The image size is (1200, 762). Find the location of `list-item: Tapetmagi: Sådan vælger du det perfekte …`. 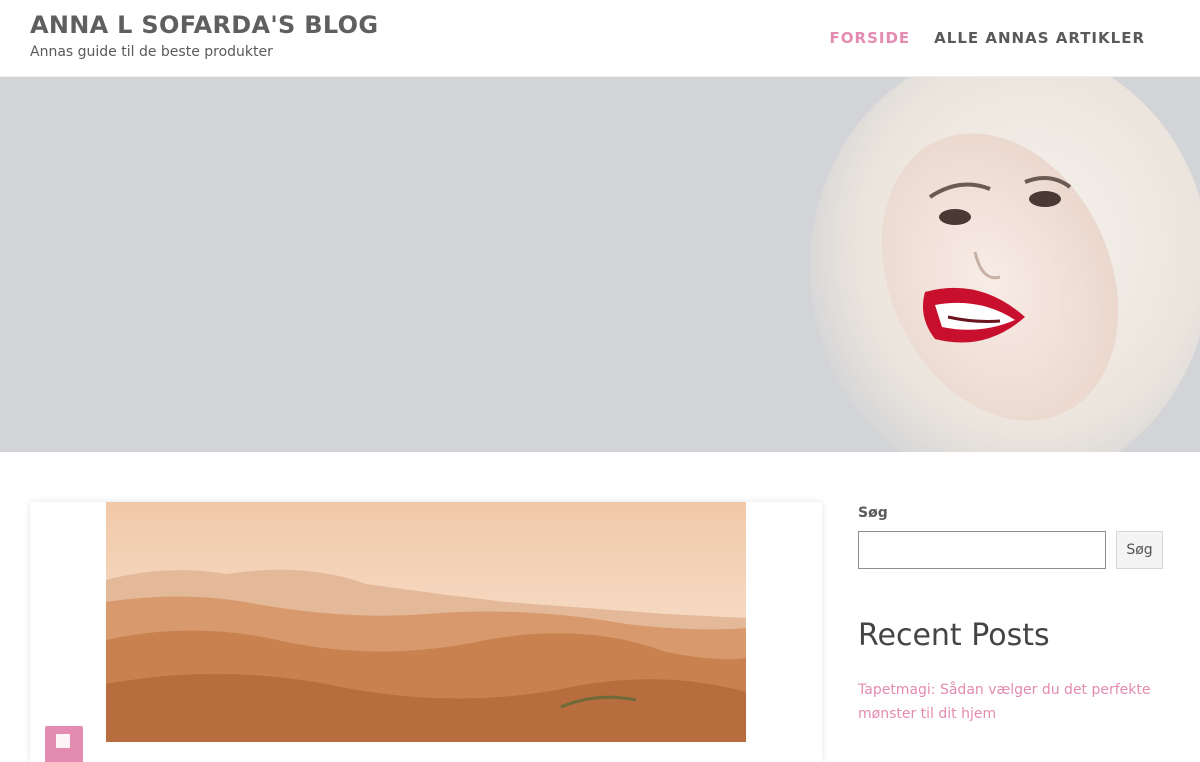

list-item: Tapetmagi: Sådan vælger du det perfekte … is located at coordinates (1008, 702).